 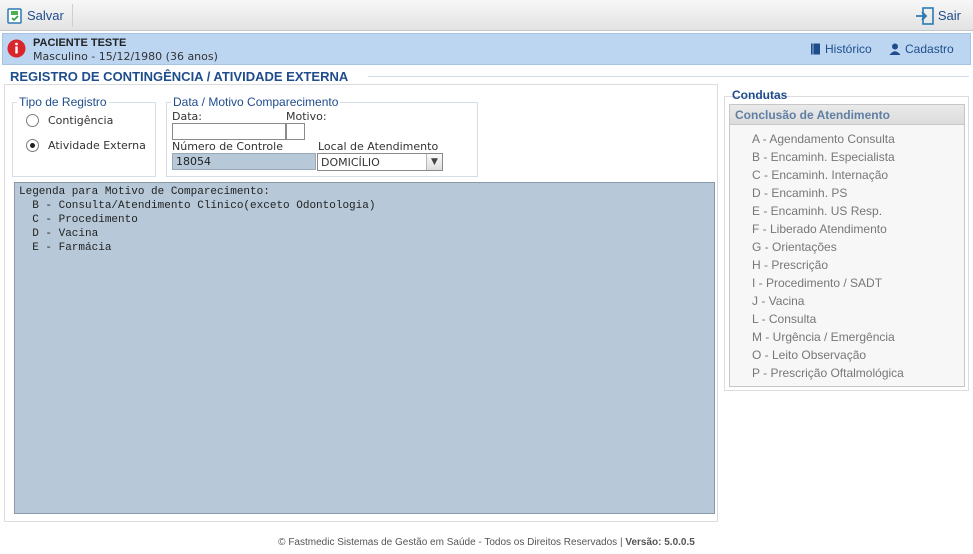 What do you see at coordinates (144, 192) in the screenshot?
I see `legenda-line: Legenda para Motivo de Comparecimento:` at bounding box center [144, 192].